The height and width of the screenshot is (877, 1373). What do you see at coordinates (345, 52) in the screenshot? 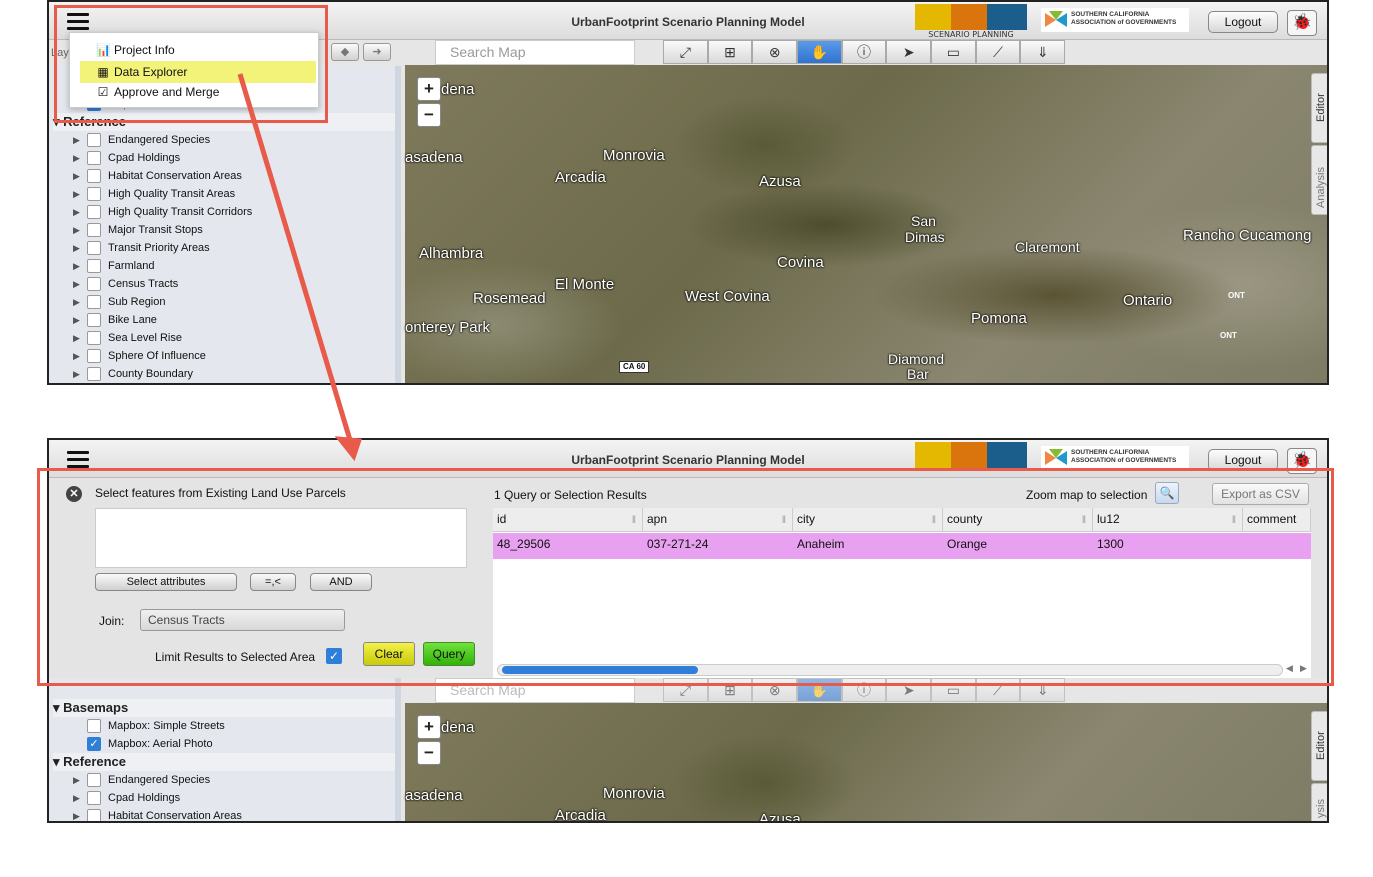
I see `layers-icon: ◆` at bounding box center [345, 52].